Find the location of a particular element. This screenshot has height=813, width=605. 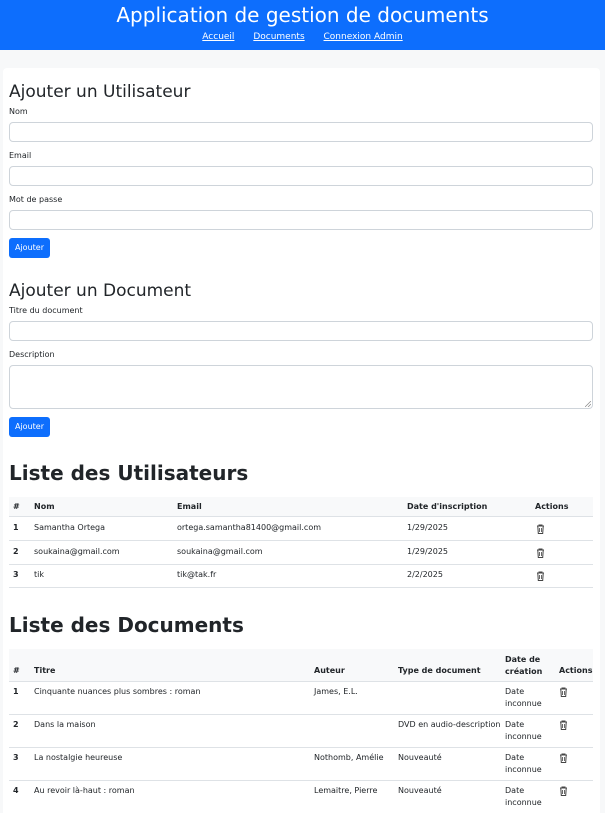

user-name: Samantha Ortega is located at coordinates (70, 527).